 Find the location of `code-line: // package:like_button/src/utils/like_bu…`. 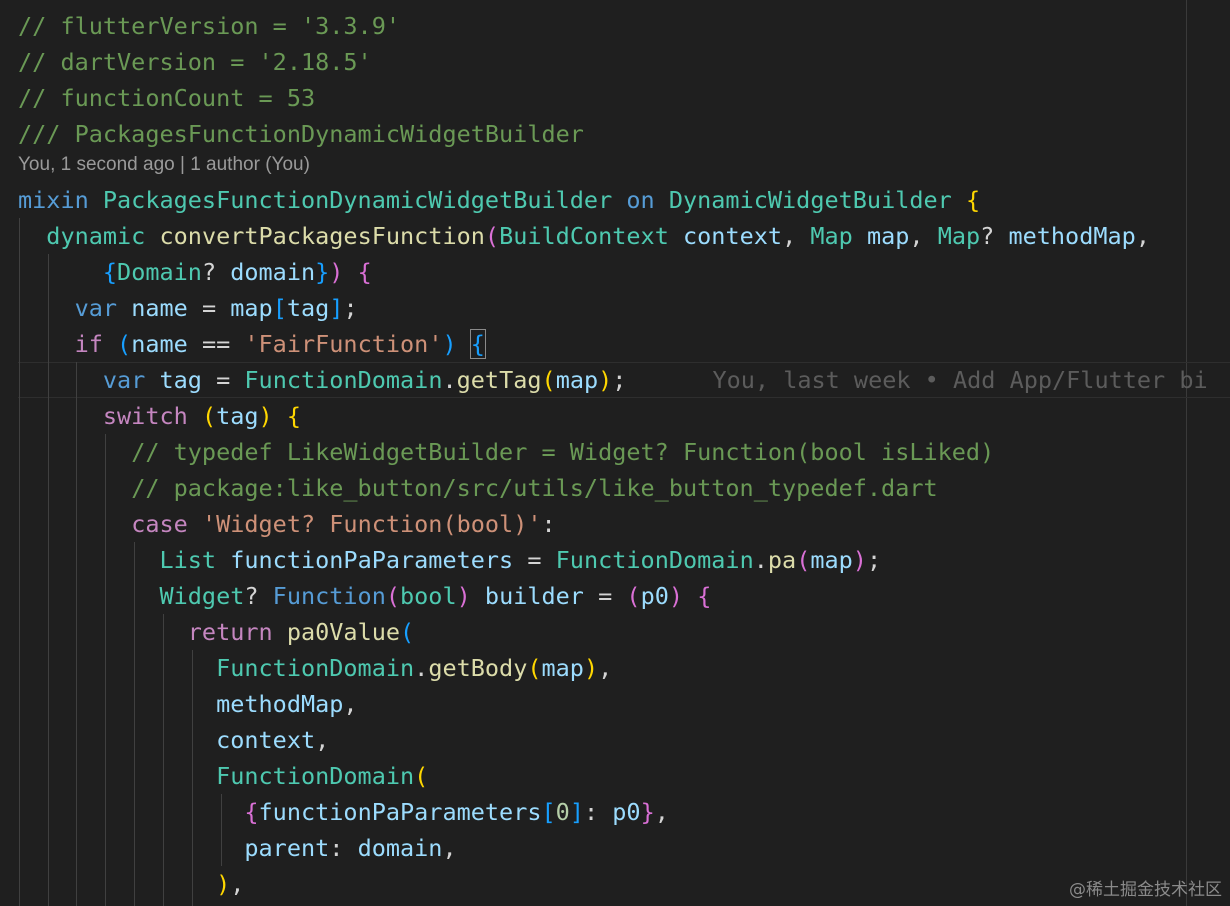

code-line: // package:like_button/src/utils/like_bu… is located at coordinates (478, 488).